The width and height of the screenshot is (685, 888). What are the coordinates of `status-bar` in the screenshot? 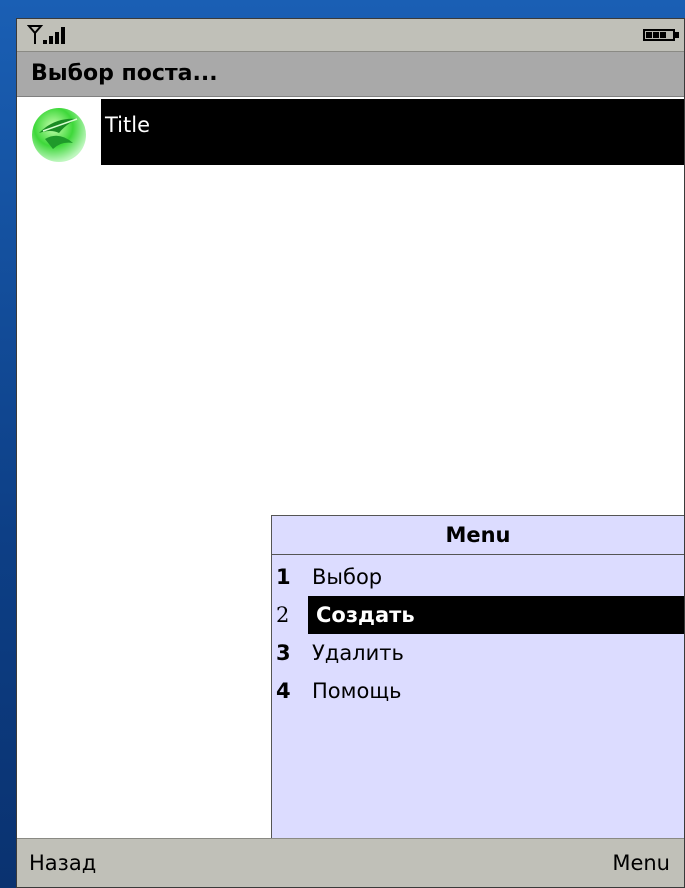 It's located at (350, 35).